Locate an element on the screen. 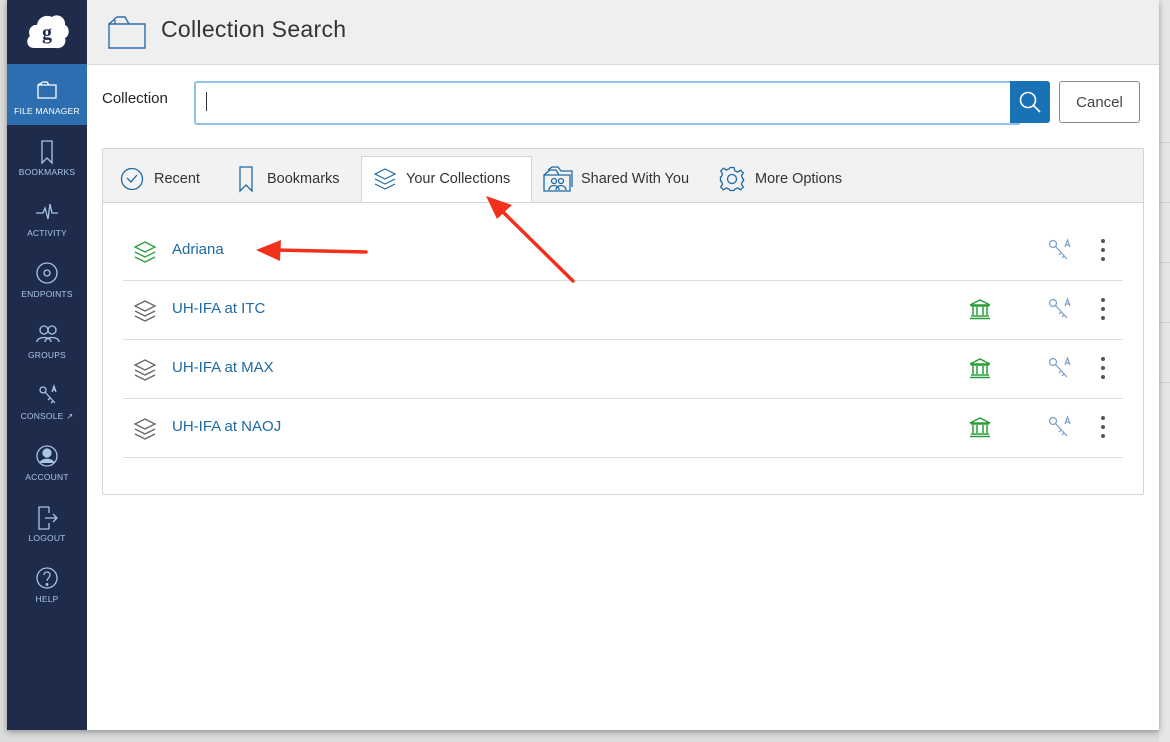 Image resolution: width=1170 pixels, height=742 pixels. sidebar-item-bookmarks: BOOKMARKS is located at coordinates (47, 155).